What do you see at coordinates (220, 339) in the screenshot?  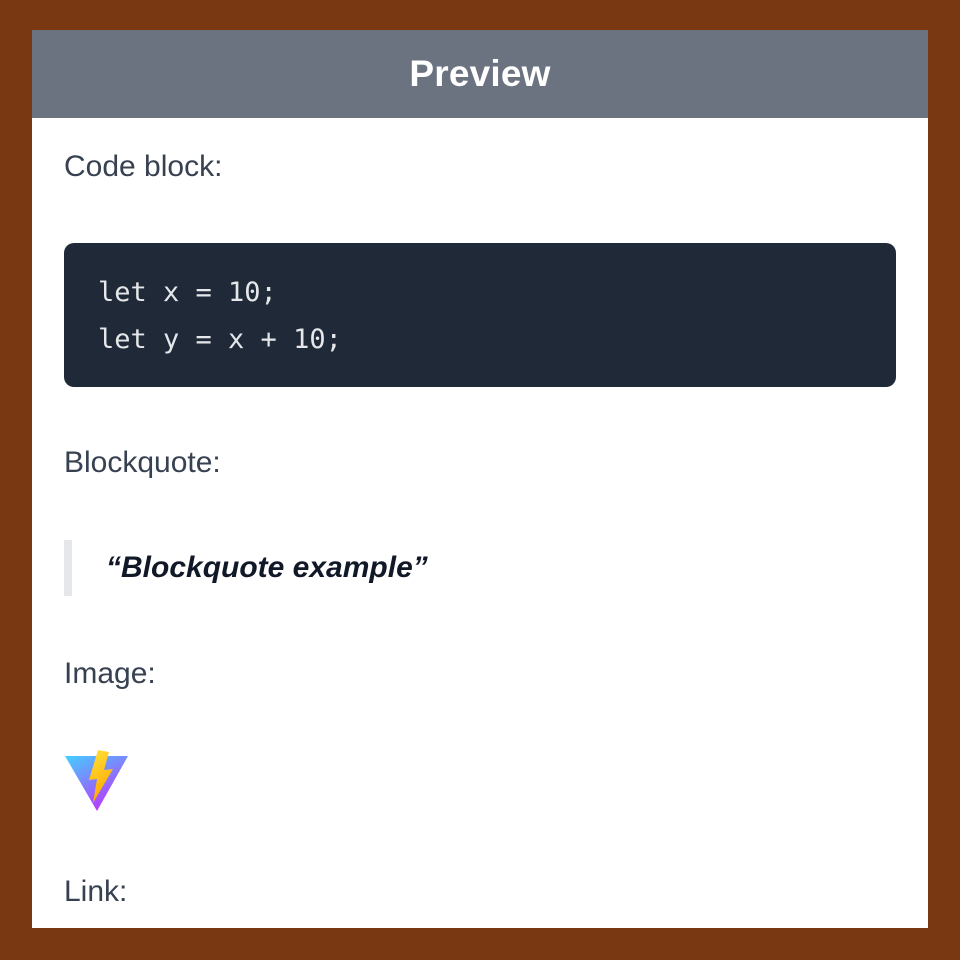 I see `code-line: let y = x + 10;` at bounding box center [220, 339].